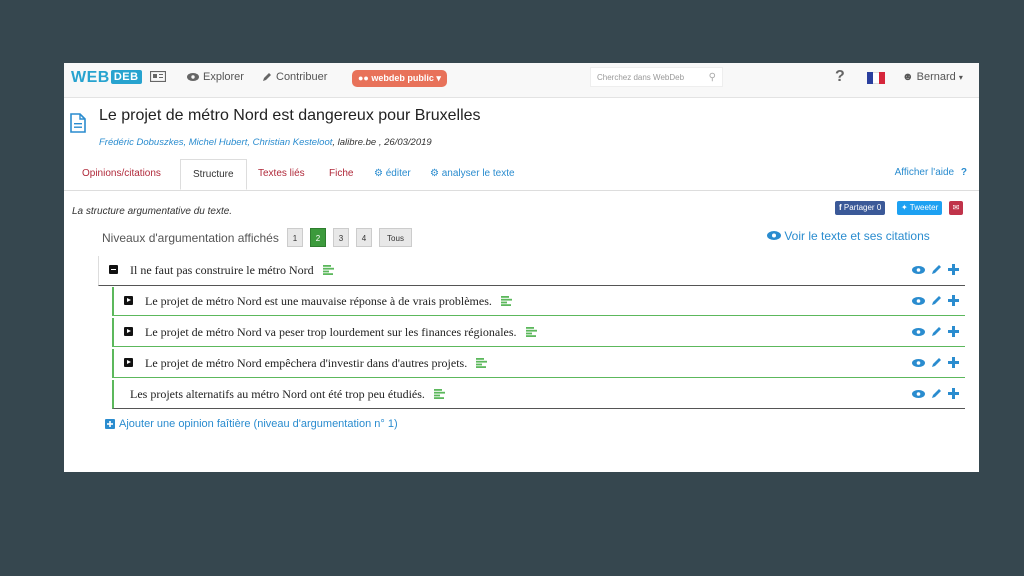 This screenshot has width=1024, height=576. I want to click on nav-contribuer: Contribuer, so click(294, 77).